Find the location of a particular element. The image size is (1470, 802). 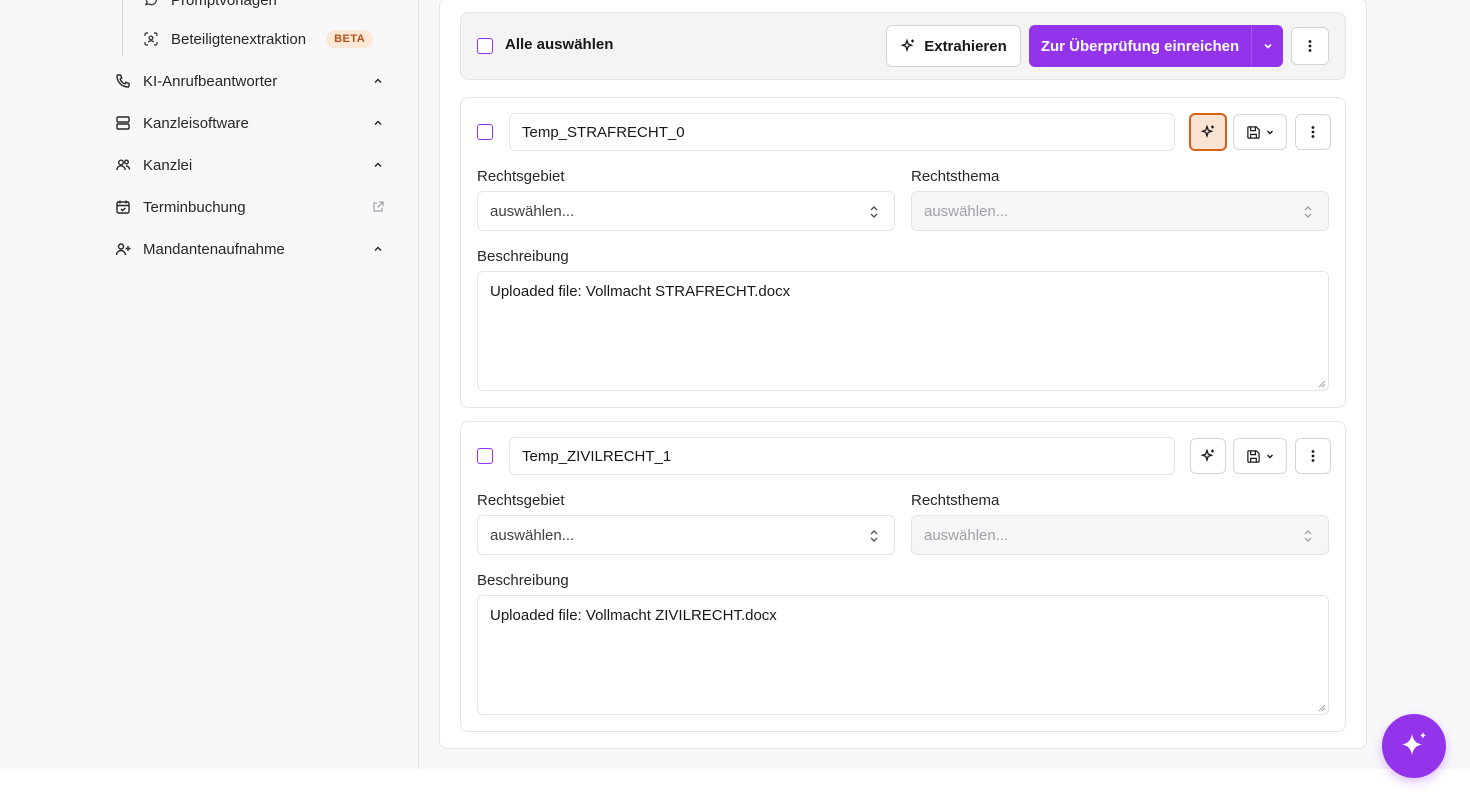

users-icon is located at coordinates (123, 165).